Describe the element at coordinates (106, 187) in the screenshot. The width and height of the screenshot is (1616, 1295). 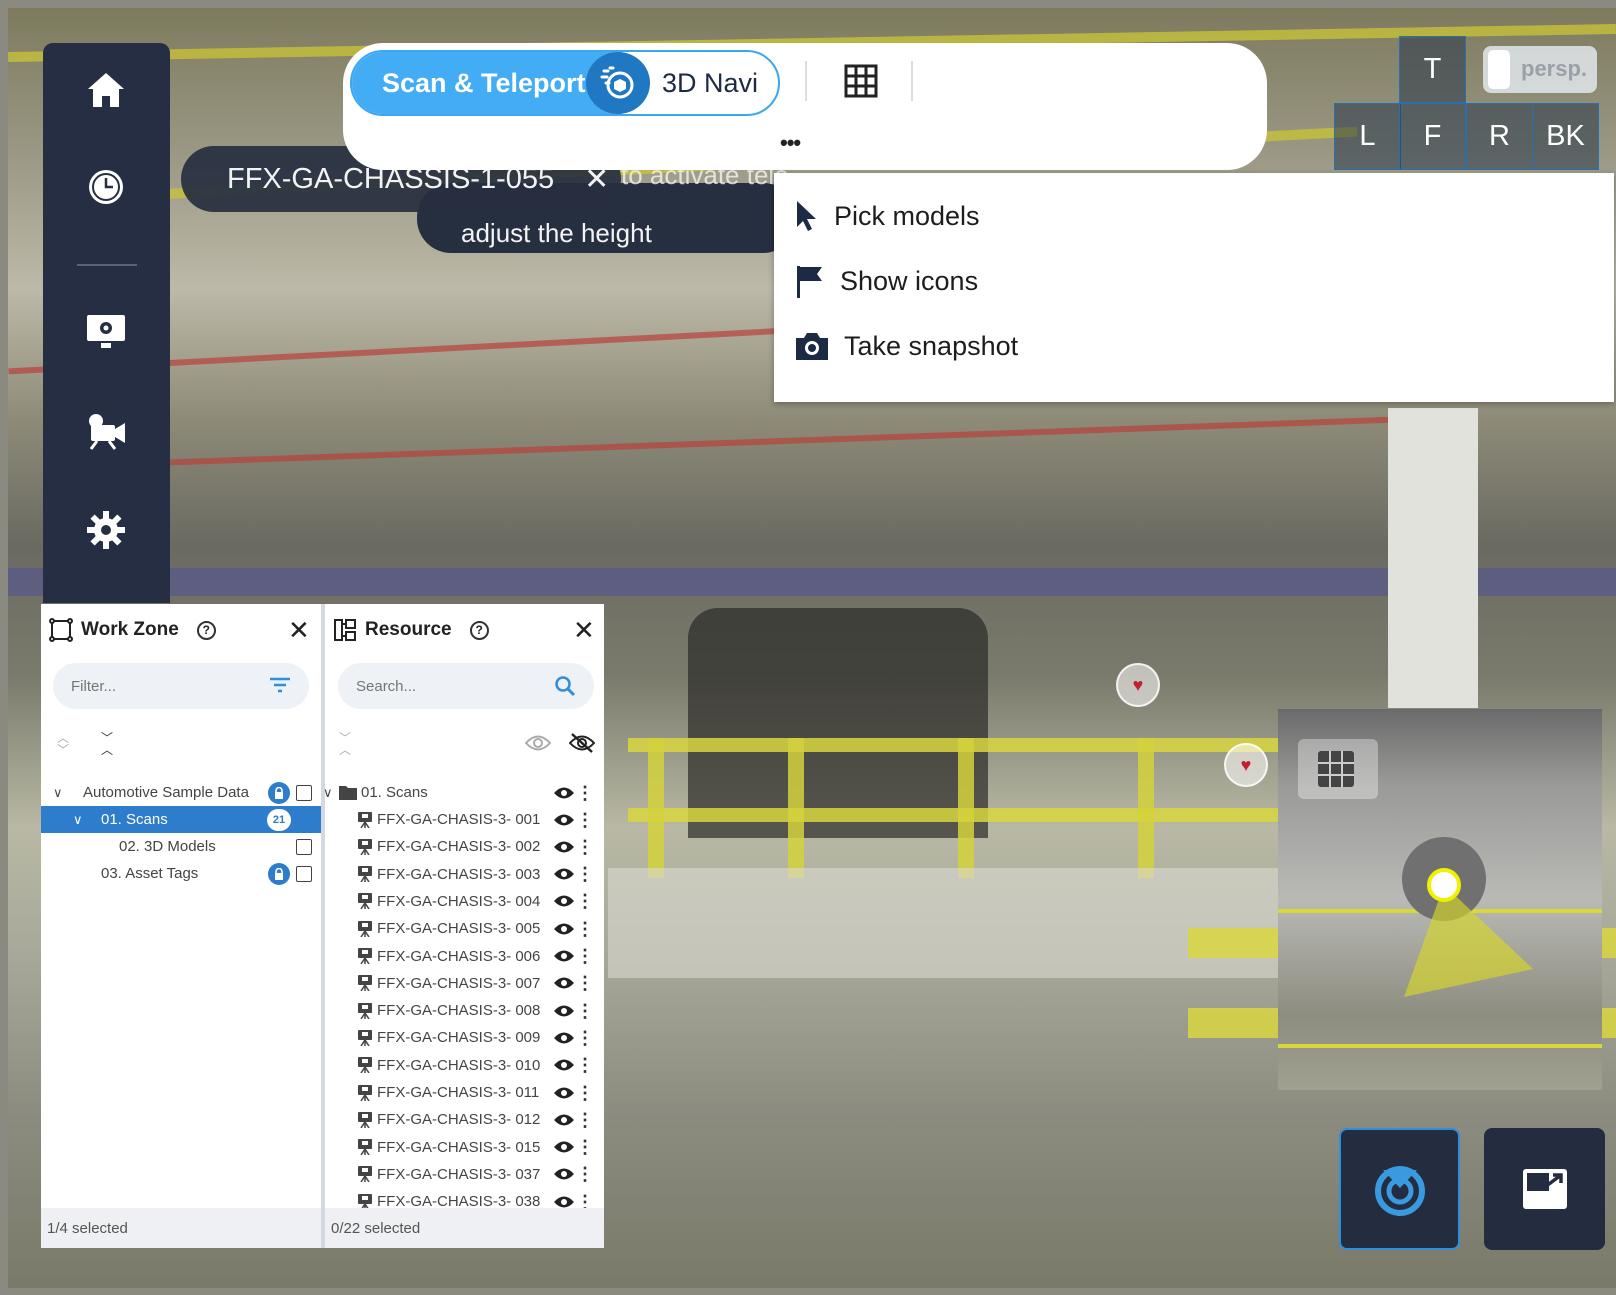
I see `history-button` at that location.